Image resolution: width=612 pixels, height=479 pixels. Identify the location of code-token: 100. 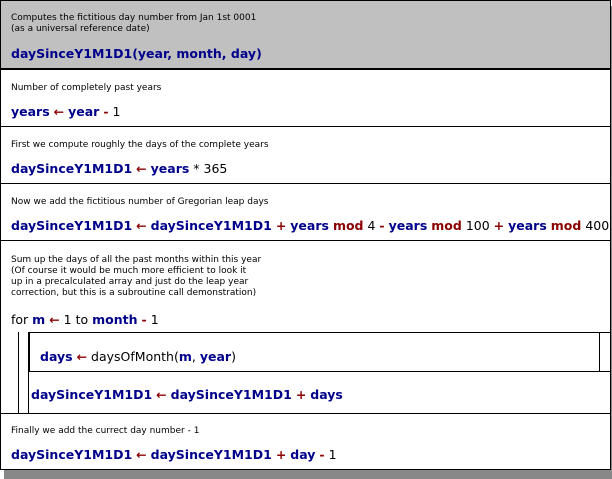
(477, 225).